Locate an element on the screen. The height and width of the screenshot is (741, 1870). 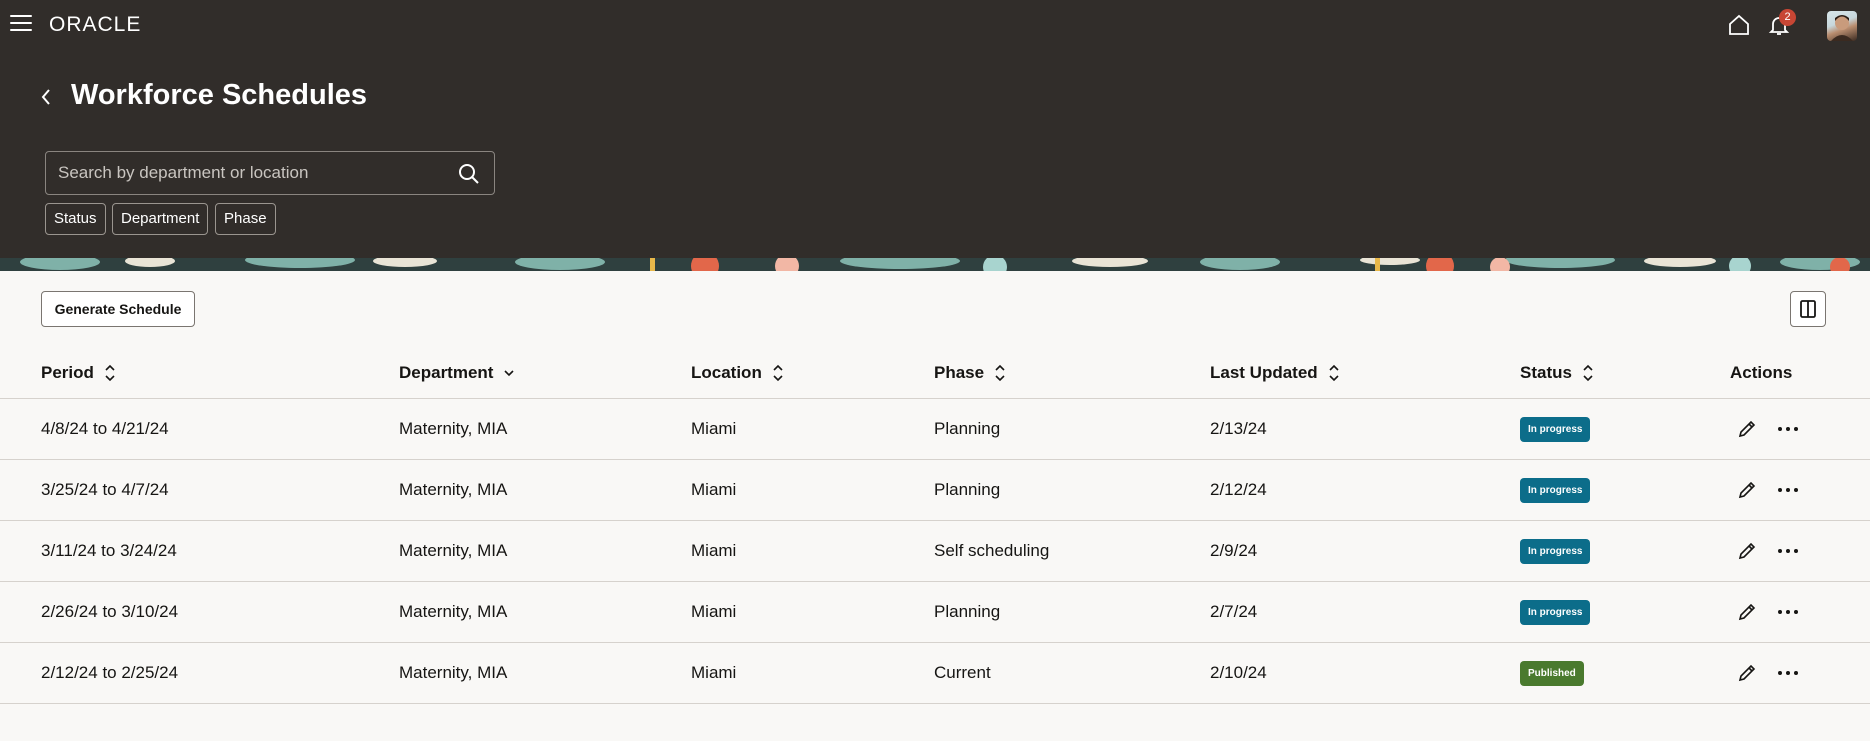
cell-period: 3/11/24 to 3/24/24 is located at coordinates (109, 550).